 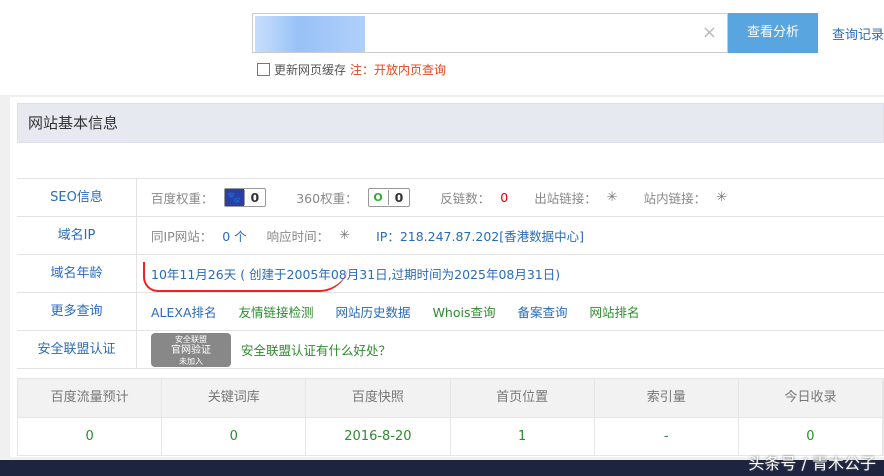 What do you see at coordinates (254, 197) in the screenshot?
I see `baidu-weight-value: 0` at bounding box center [254, 197].